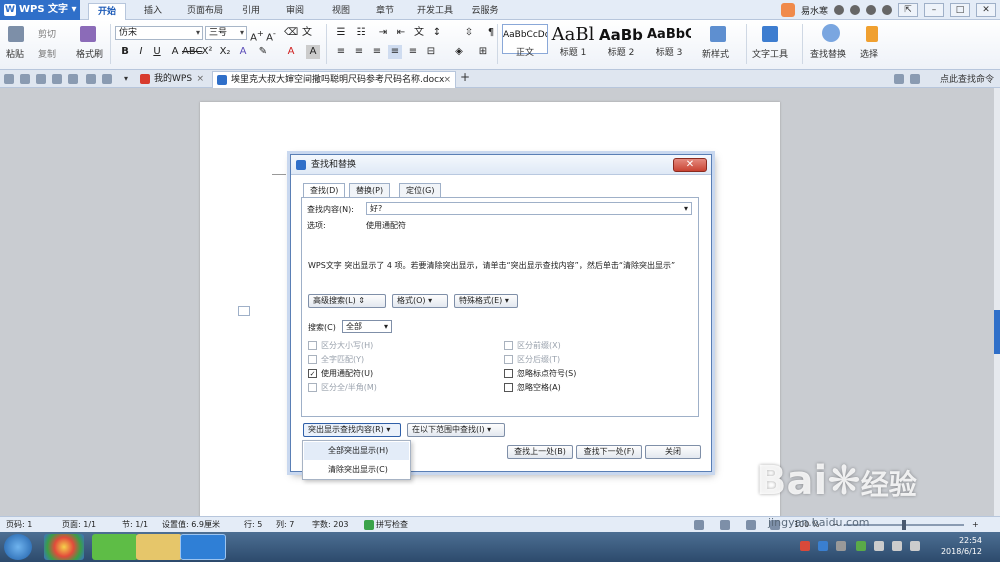  I want to click on wps-taskbar-icon, so click(203, 547).